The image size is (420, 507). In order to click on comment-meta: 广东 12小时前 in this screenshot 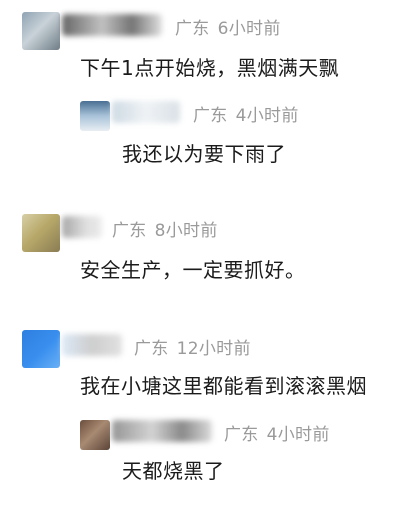, I will do `click(196, 346)`.